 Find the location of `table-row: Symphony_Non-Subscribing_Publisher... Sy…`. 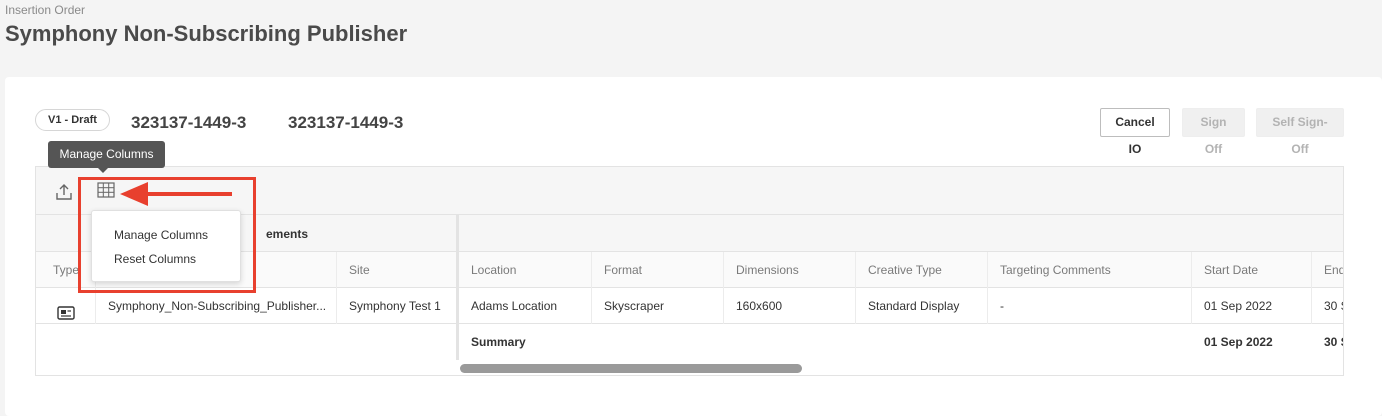

table-row: Symphony_Non-Subscribing_Publisher... Sy… is located at coordinates (689, 306).